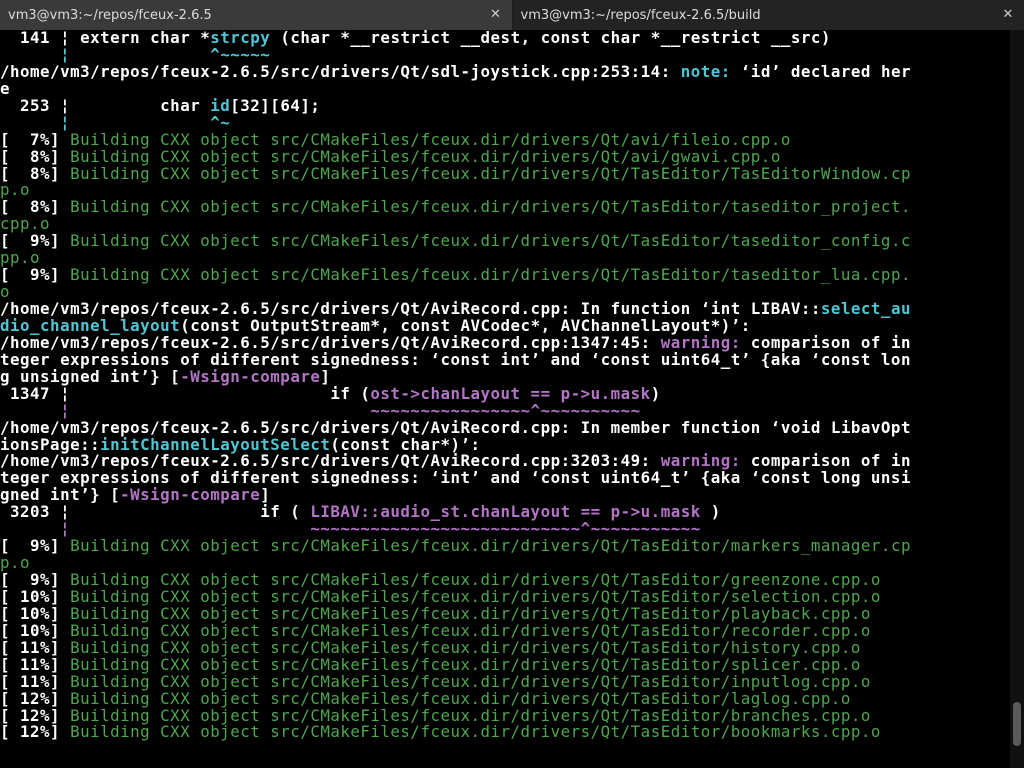 The image size is (1024, 768). Describe the element at coordinates (275, 105) in the screenshot. I see `terminal-text: [32][64];` at that location.